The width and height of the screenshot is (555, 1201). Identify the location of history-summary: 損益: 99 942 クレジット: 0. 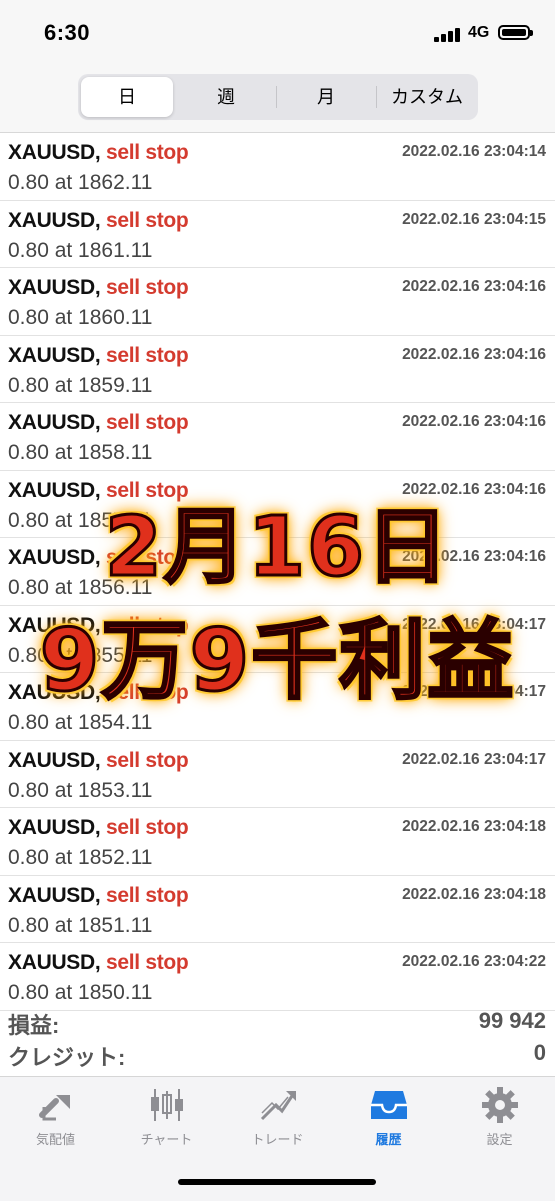
(277, 1038).